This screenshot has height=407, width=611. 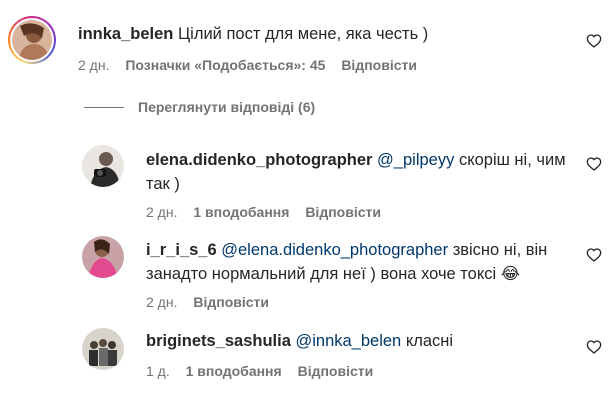 What do you see at coordinates (158, 371) in the screenshot?
I see `reply-time: 1 д.` at bounding box center [158, 371].